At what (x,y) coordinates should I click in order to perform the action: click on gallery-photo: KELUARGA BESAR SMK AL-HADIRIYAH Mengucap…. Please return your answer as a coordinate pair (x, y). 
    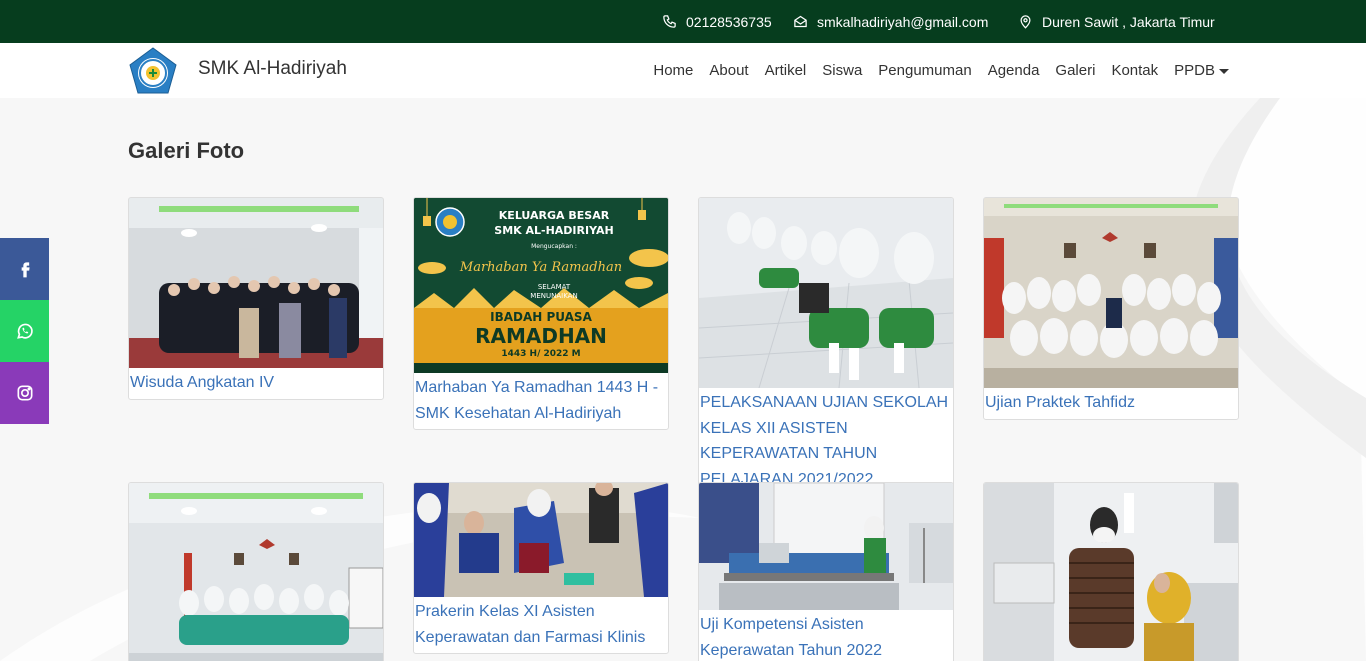
    Looking at the image, I should click on (541, 285).